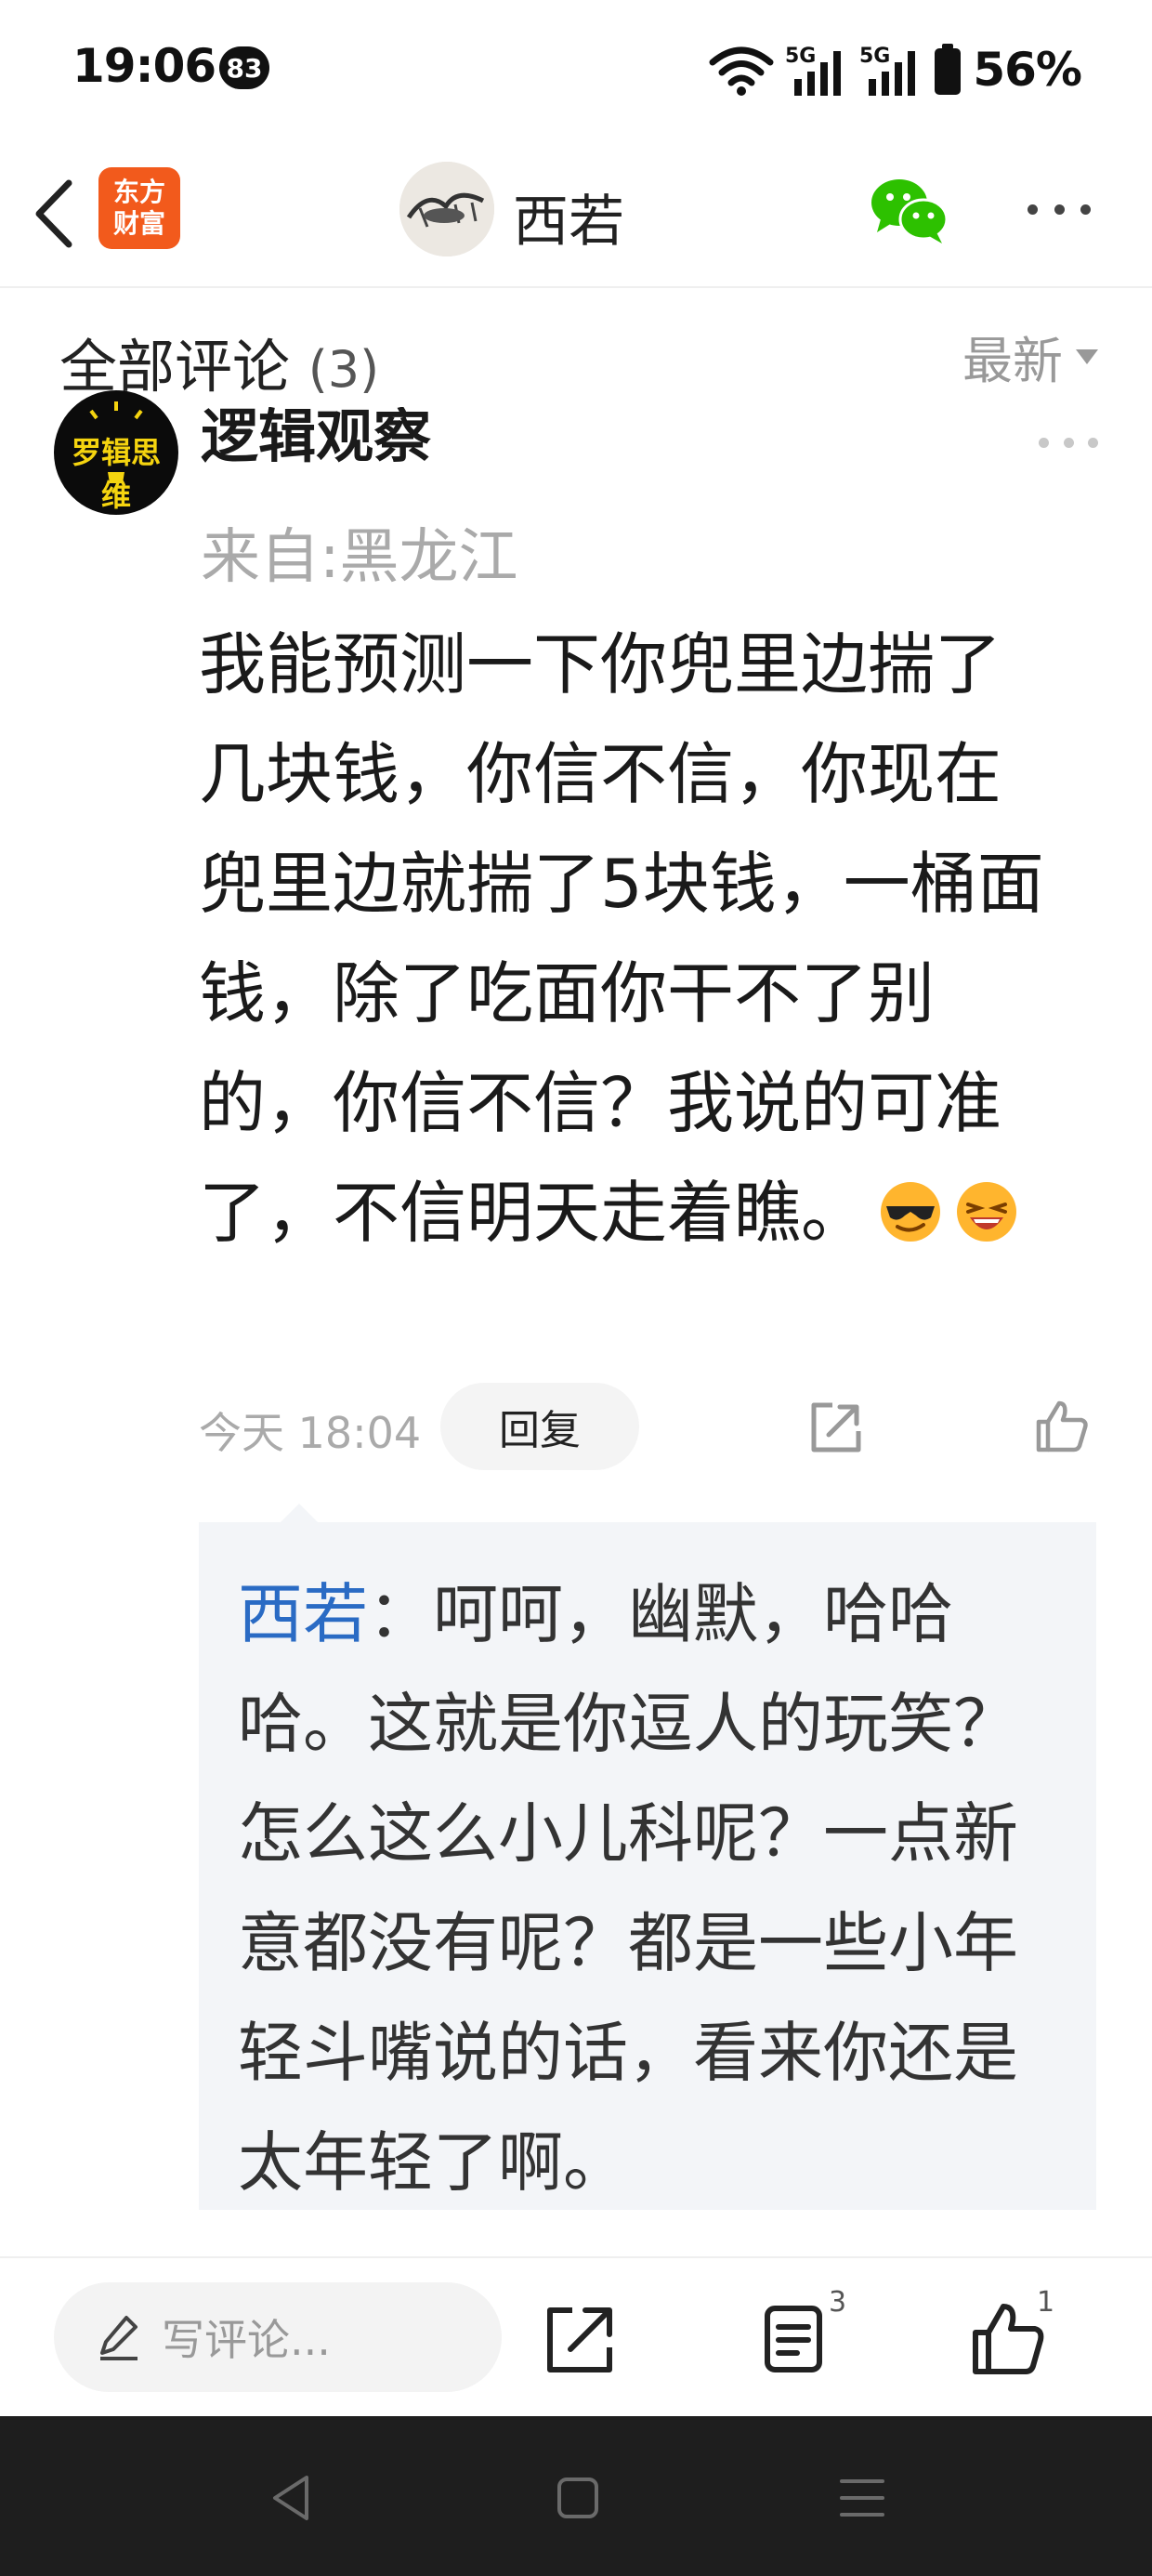 This screenshot has width=1152, height=2576. I want to click on nav-menu-icon, so click(862, 2498).